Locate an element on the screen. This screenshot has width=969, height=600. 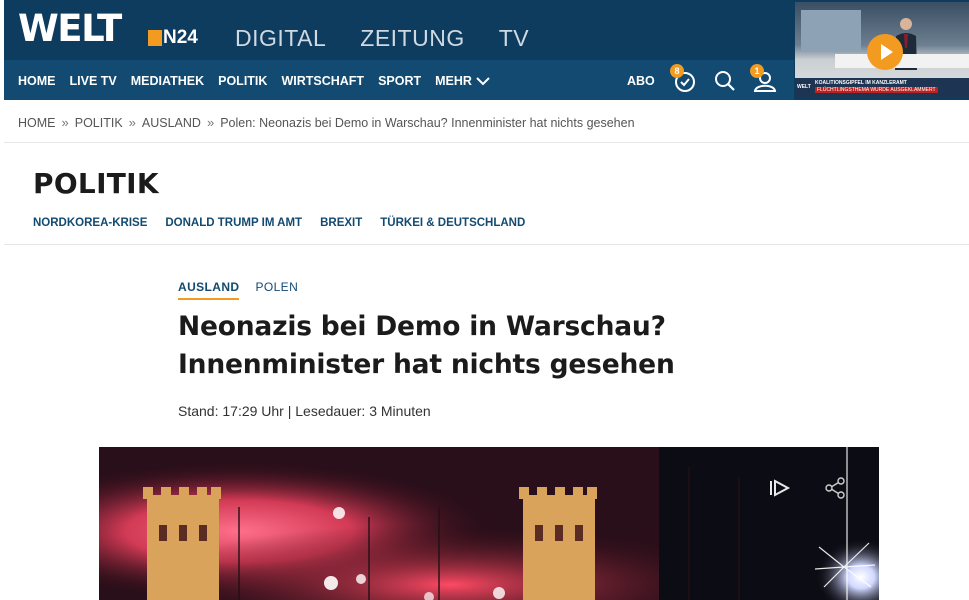
welt-logo: WELT is located at coordinates (70, 29).